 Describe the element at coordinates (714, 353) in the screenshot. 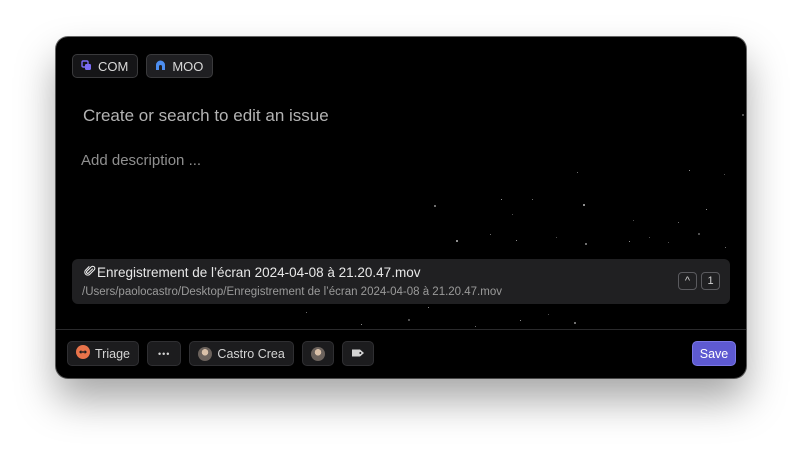

I see `save-button: Save` at that location.